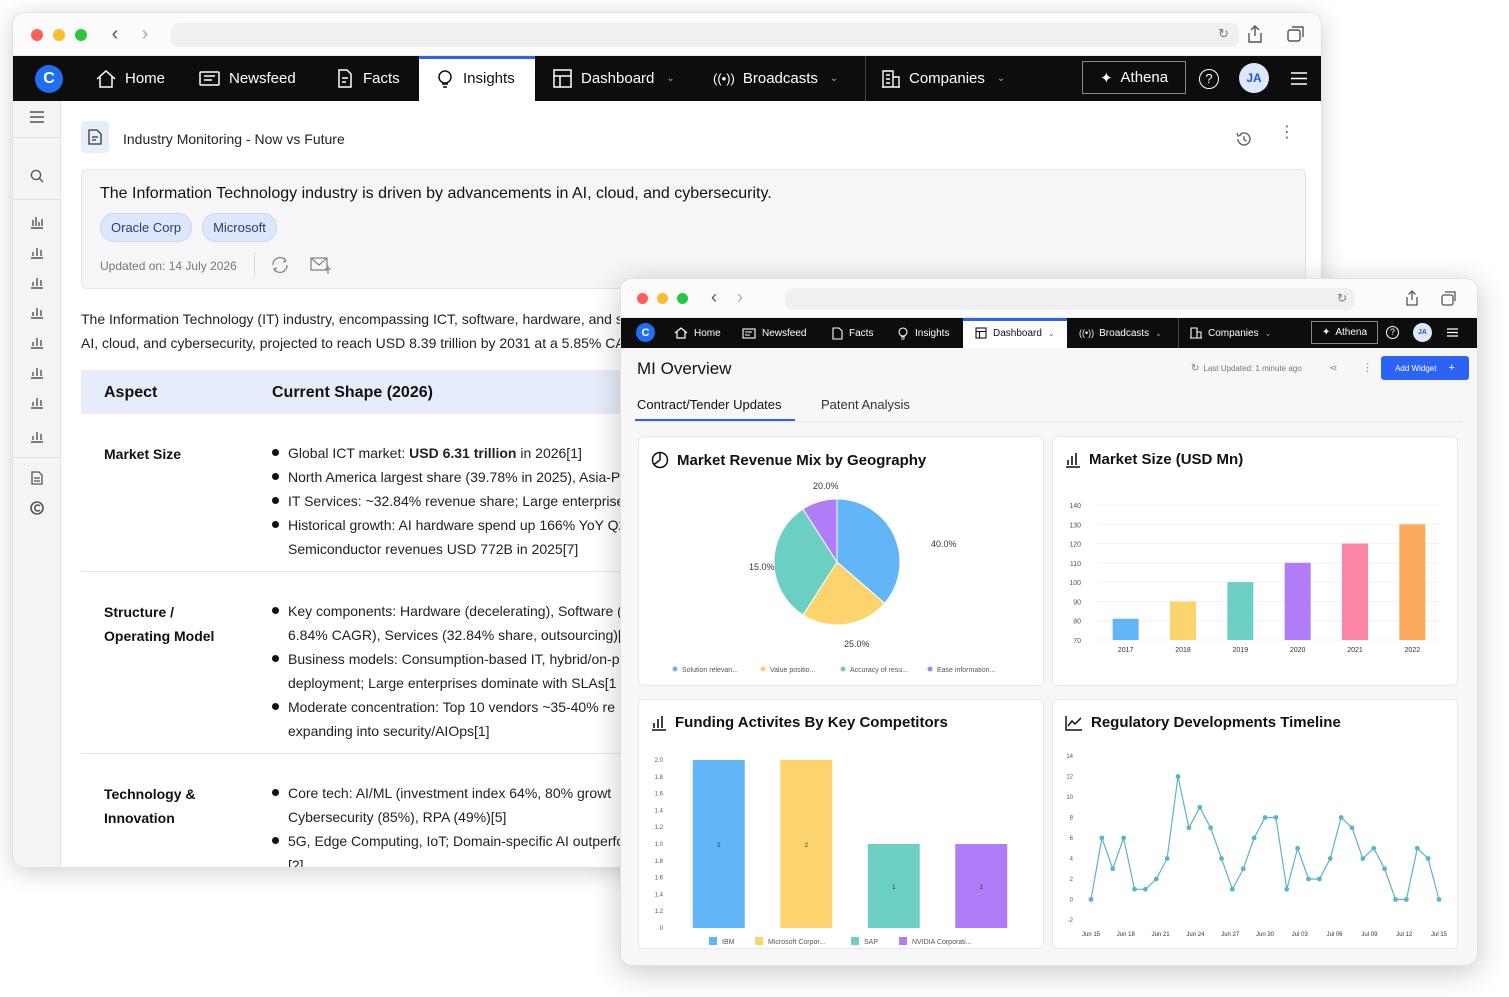 The height and width of the screenshot is (997, 1509). Describe the element at coordinates (1230, 935) in the screenshot. I see `x-tick-label: Jun 27` at that location.